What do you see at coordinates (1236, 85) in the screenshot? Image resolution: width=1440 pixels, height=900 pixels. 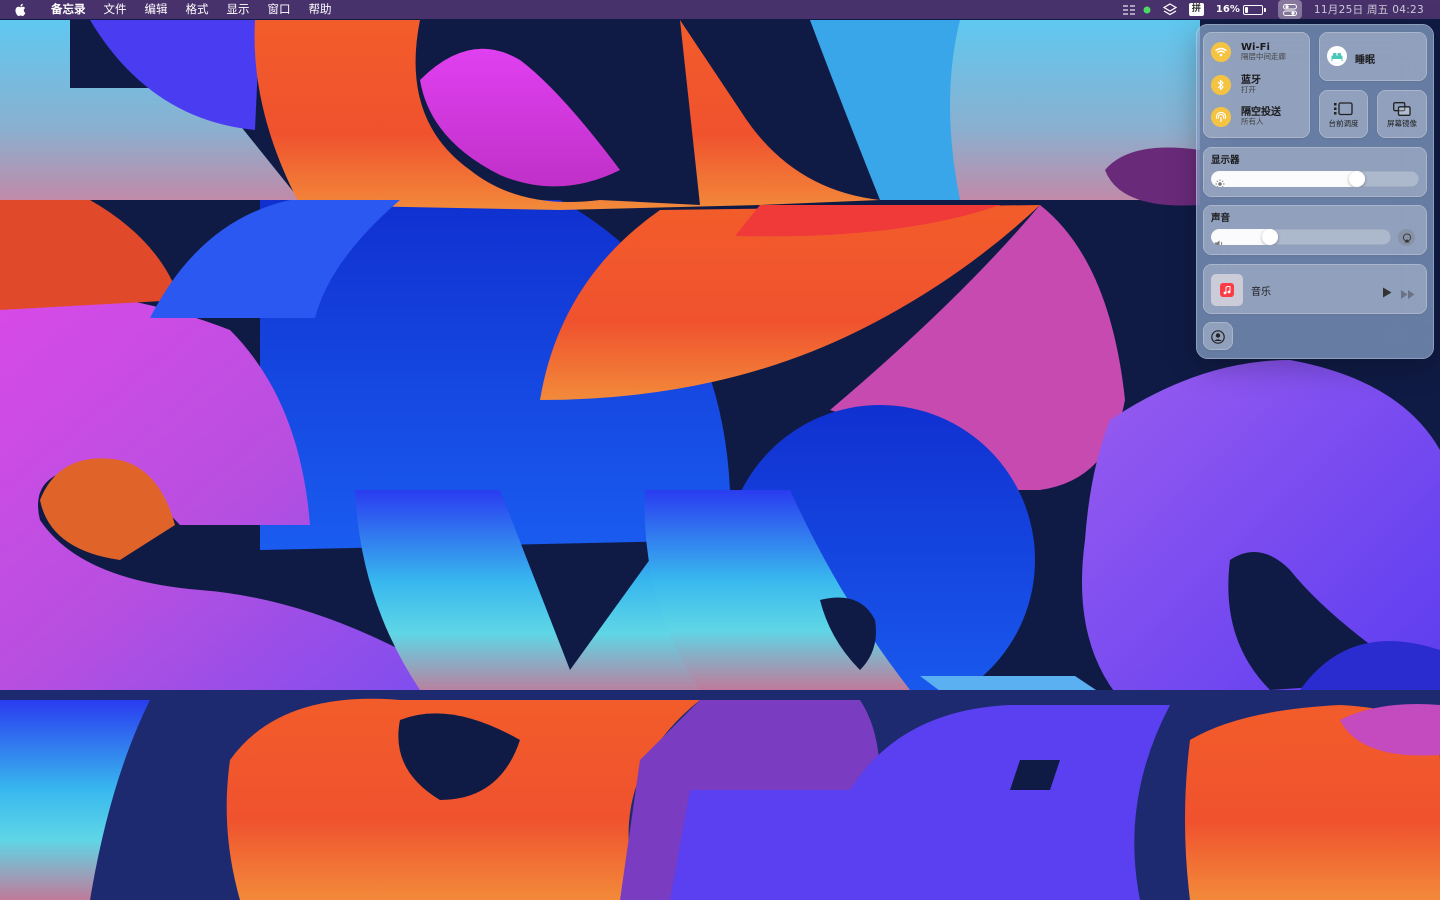 I see `bluetooth-toggle: 蓝牙 打开` at bounding box center [1236, 85].